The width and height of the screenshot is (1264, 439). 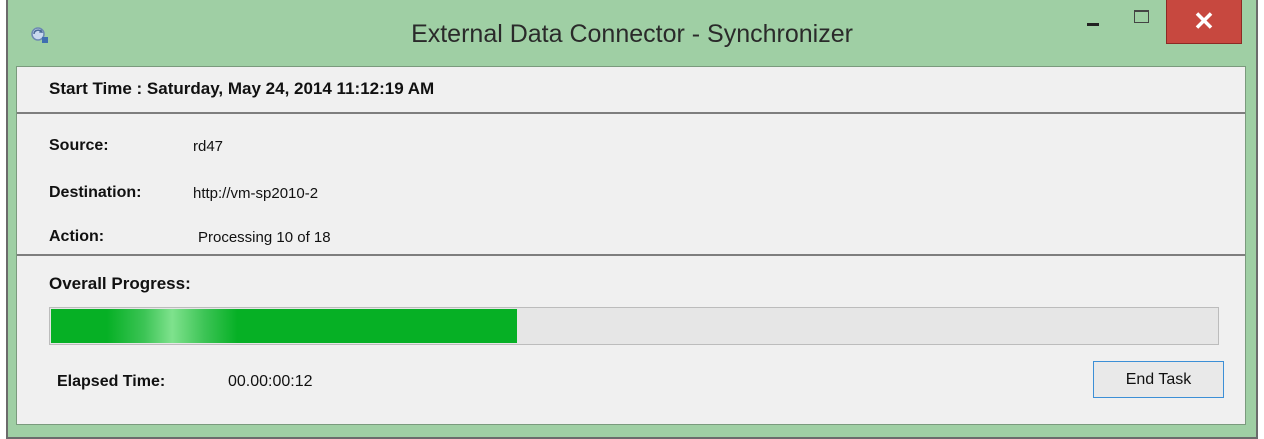 I want to click on elapsed-time-value: 00.00:00:12, so click(x=270, y=381).